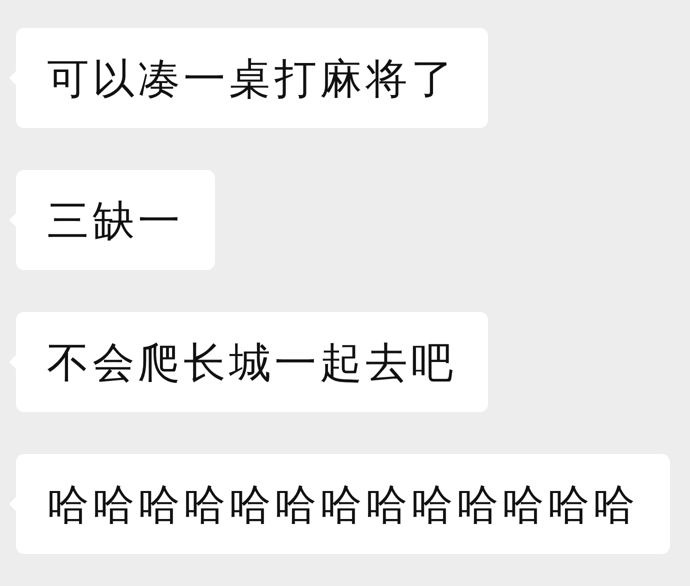 The image size is (690, 586). What do you see at coordinates (252, 78) in the screenshot?
I see `message-bubble: 可以凑一桌打麻将了` at bounding box center [252, 78].